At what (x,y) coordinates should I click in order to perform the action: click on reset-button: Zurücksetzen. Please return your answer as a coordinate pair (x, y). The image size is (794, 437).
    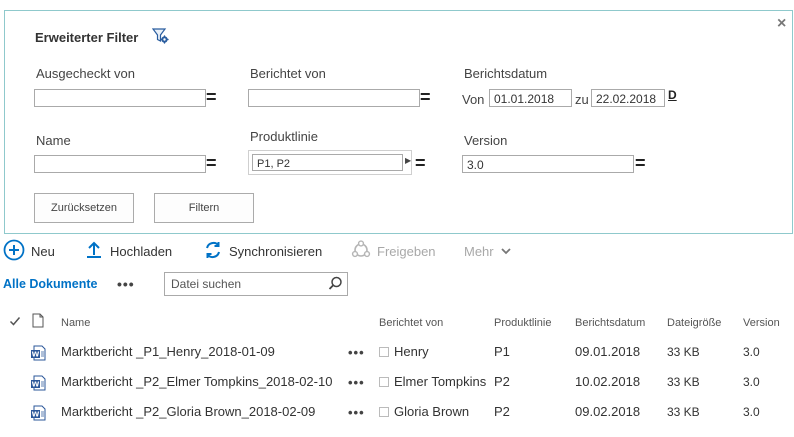
    Looking at the image, I should click on (84, 208).